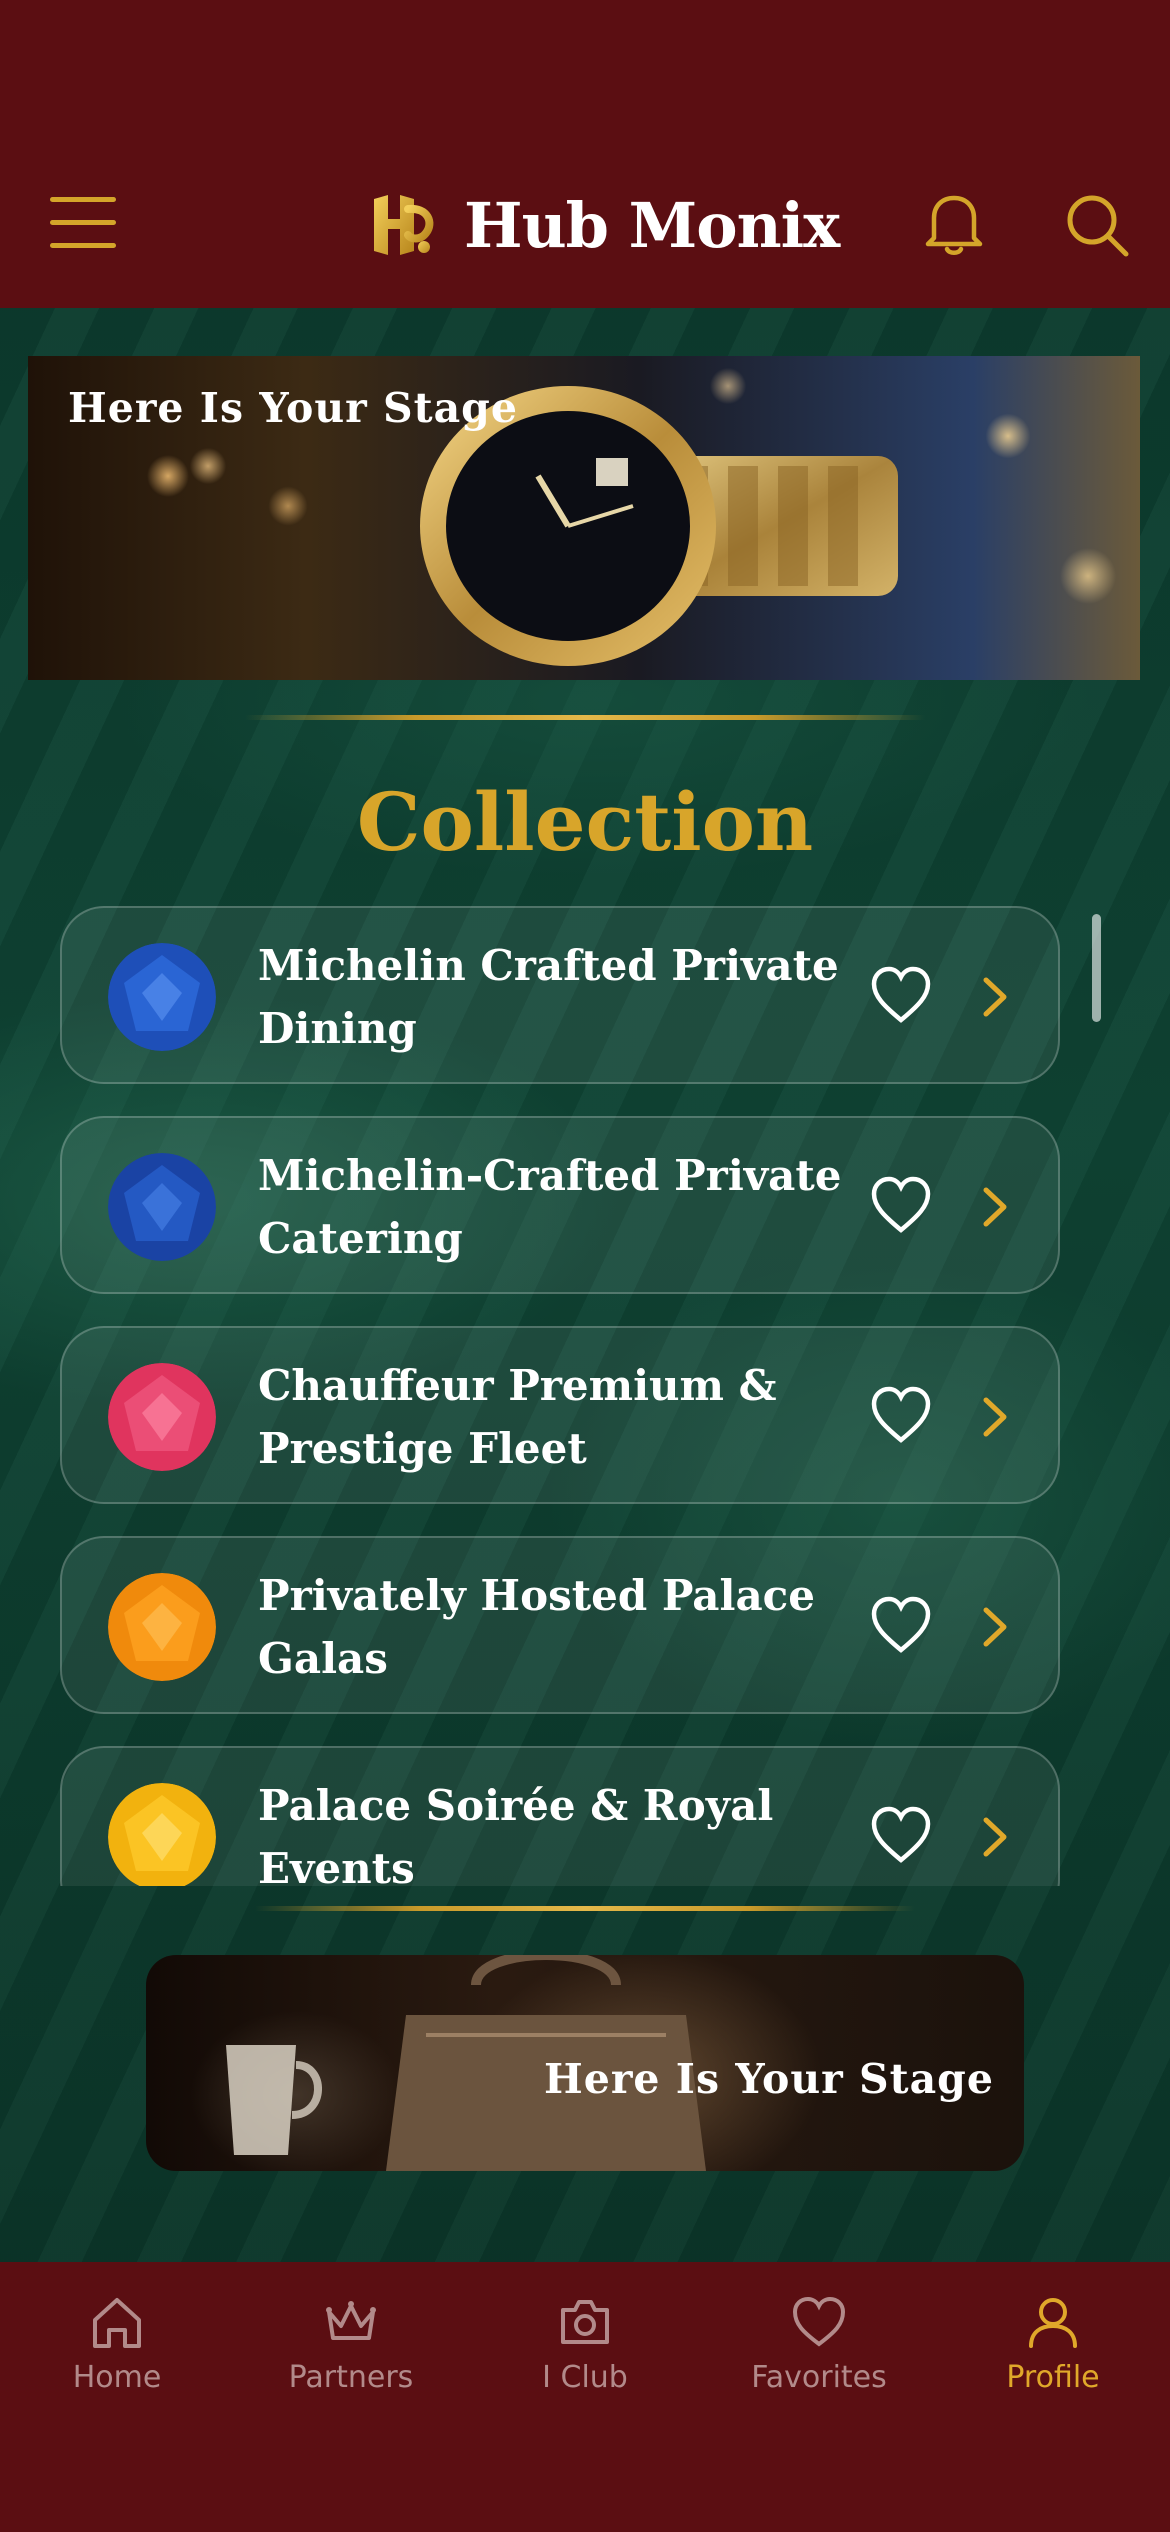  I want to click on search-icon, so click(1097, 225).